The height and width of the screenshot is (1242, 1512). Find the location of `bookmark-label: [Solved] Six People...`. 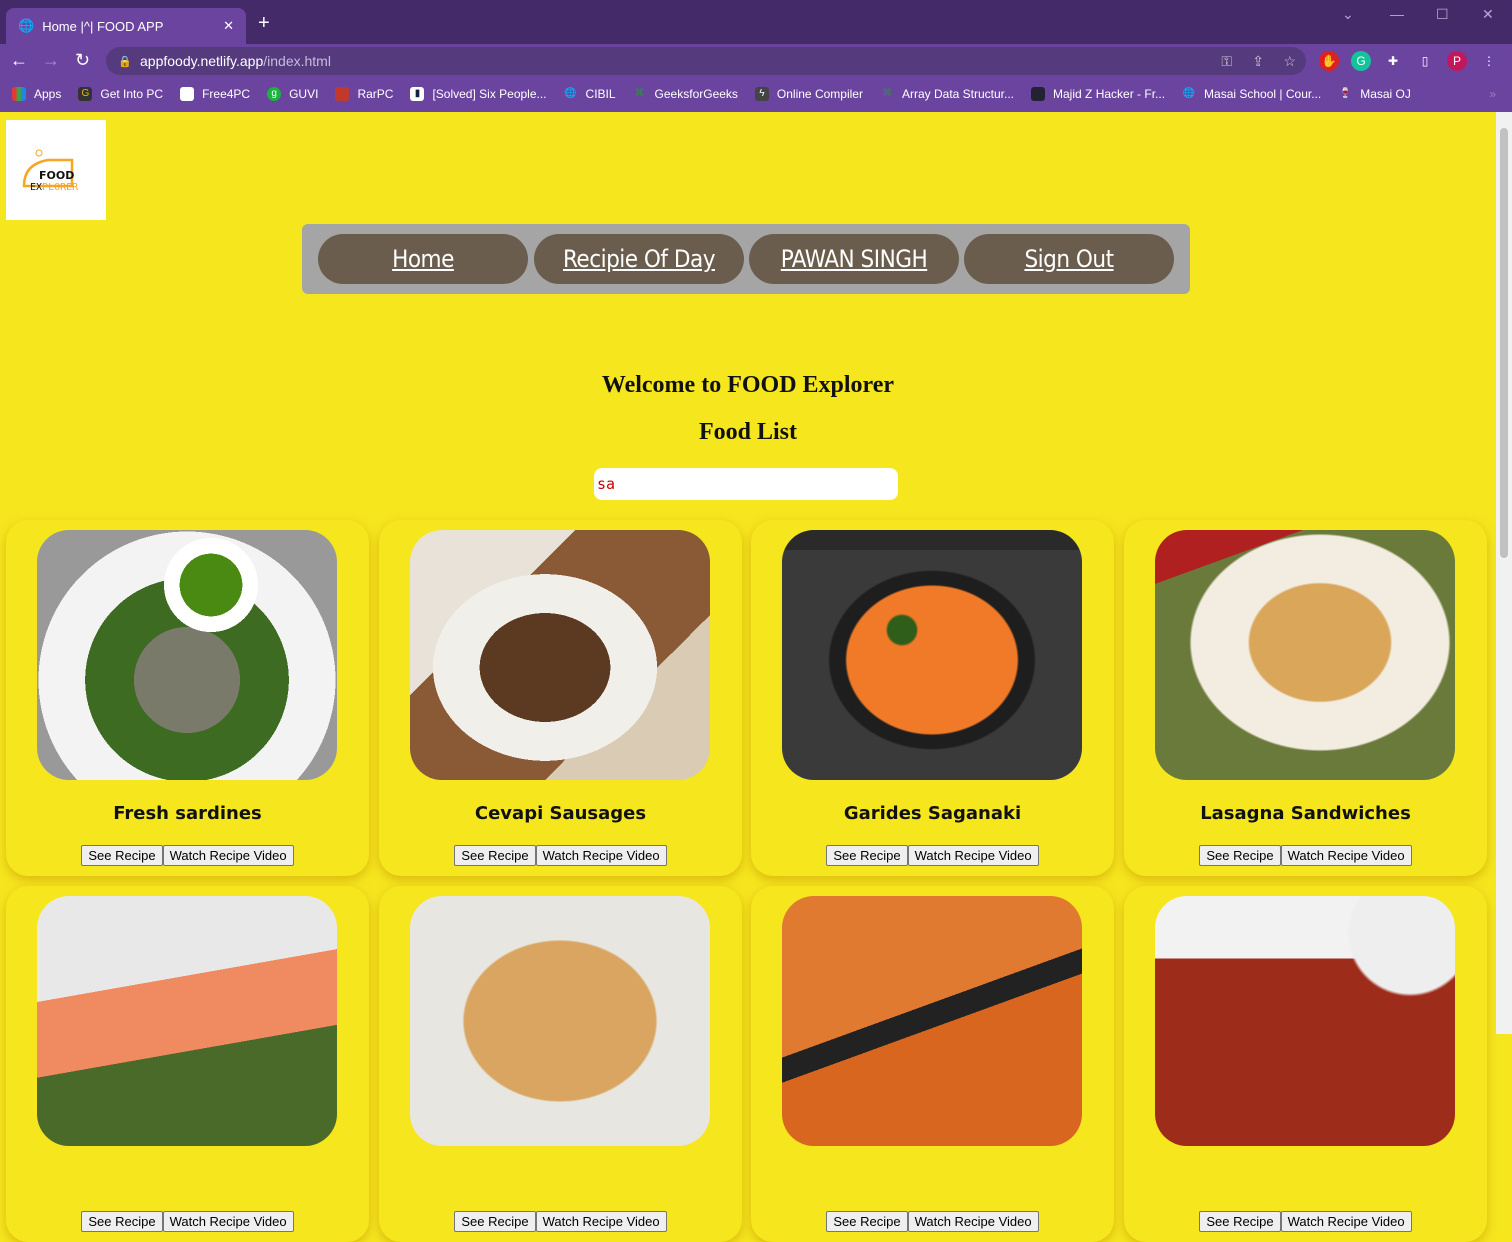

bookmark-label: [Solved] Six People... is located at coordinates (489, 94).